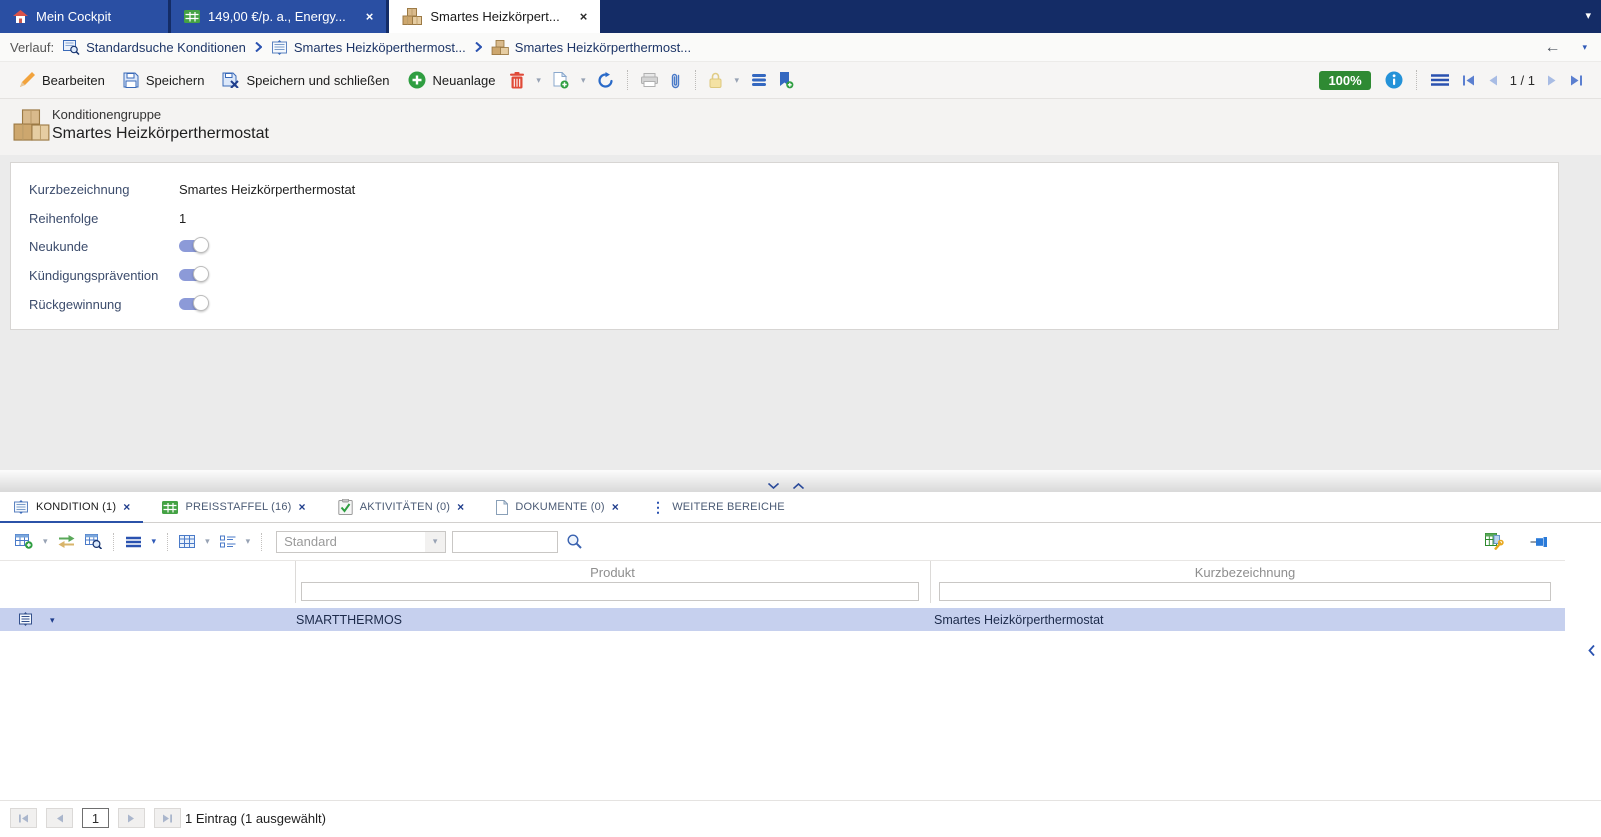 The image size is (1601, 837). I want to click on copy-new-caret: ▾, so click(583, 80).